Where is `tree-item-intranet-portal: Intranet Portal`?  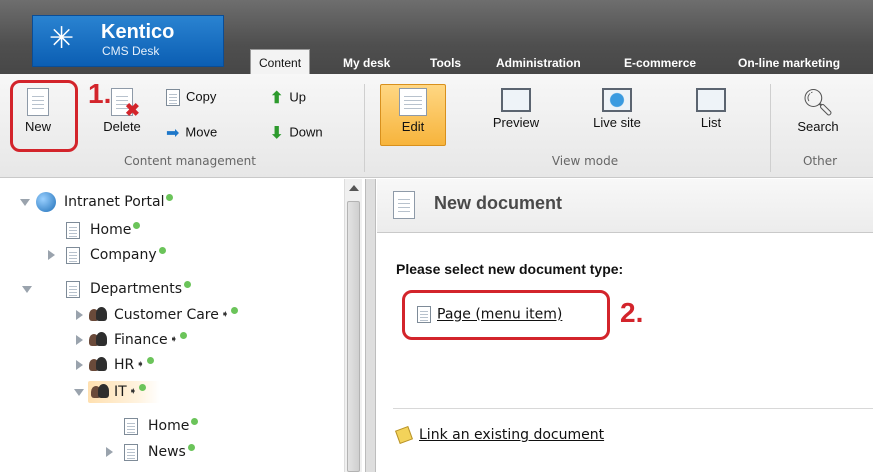 tree-item-intranet-portal: Intranet Portal is located at coordinates (97, 202).